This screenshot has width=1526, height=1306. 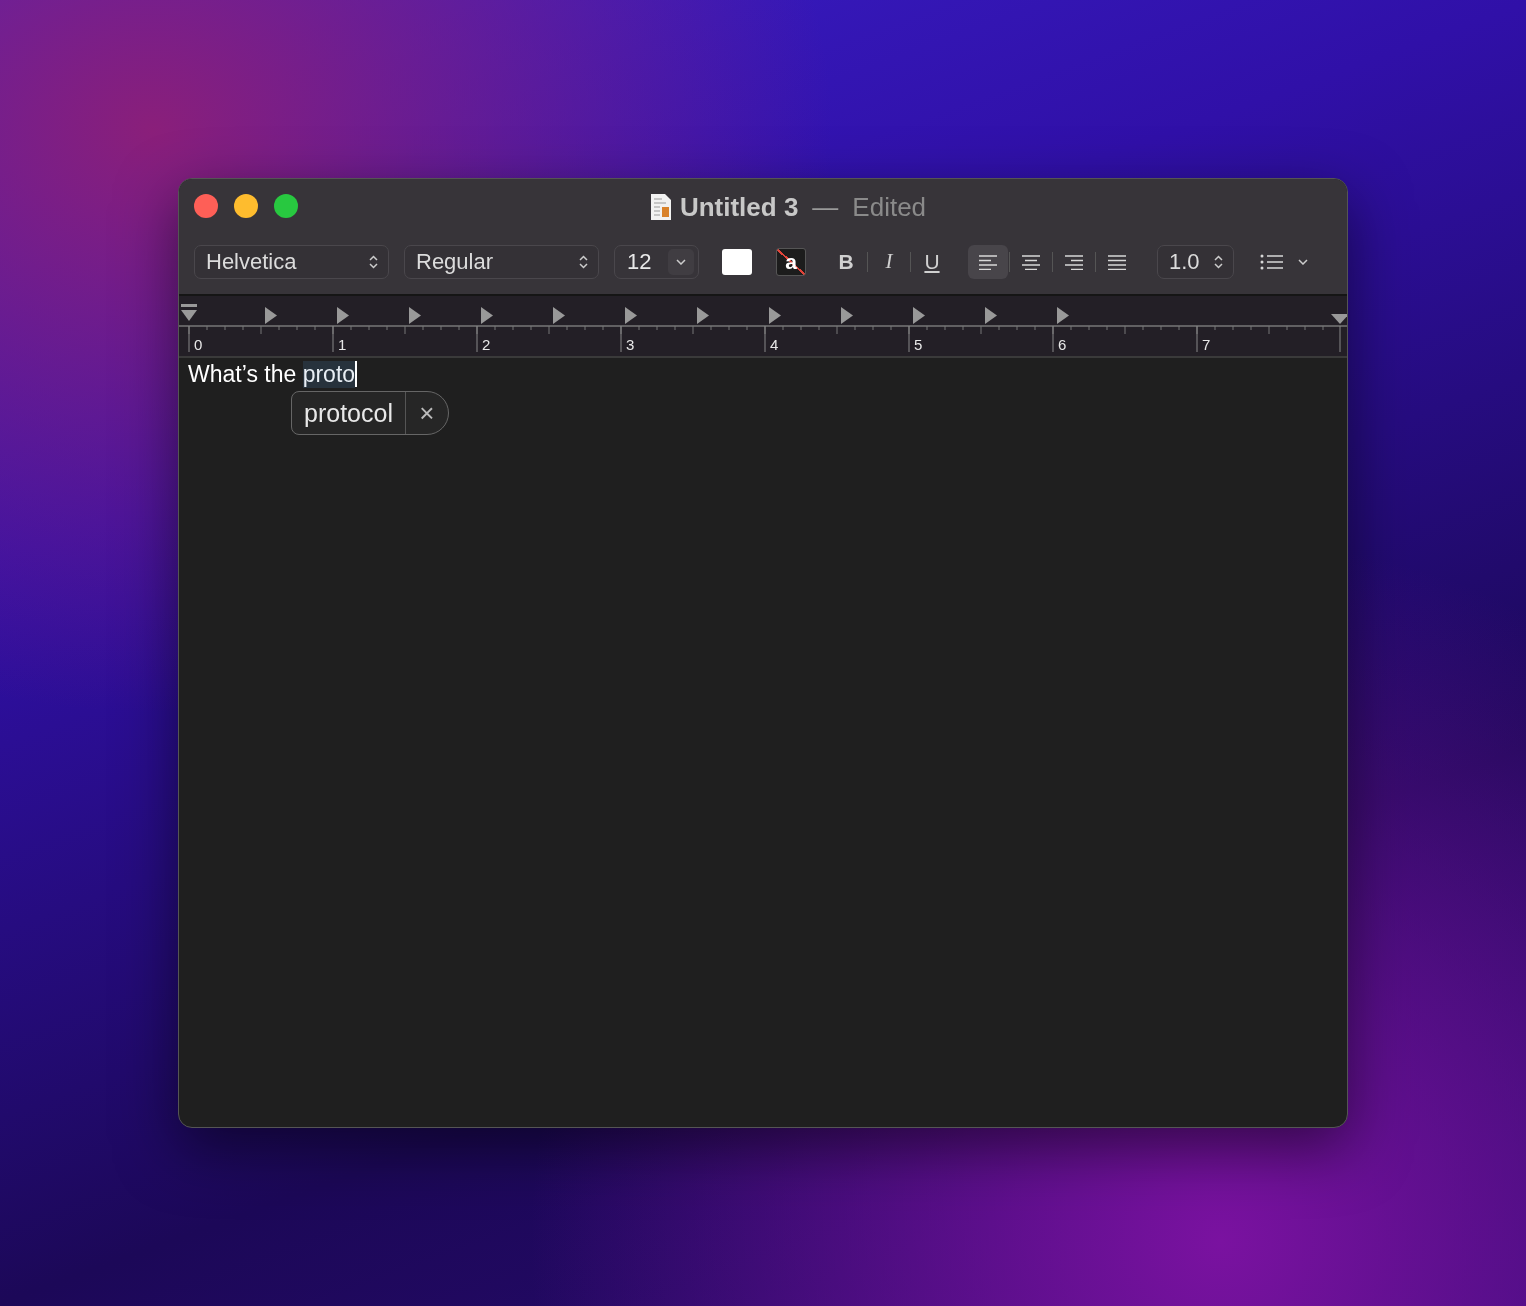 What do you see at coordinates (1062, 344) in the screenshot?
I see `ruler-number: 6` at bounding box center [1062, 344].